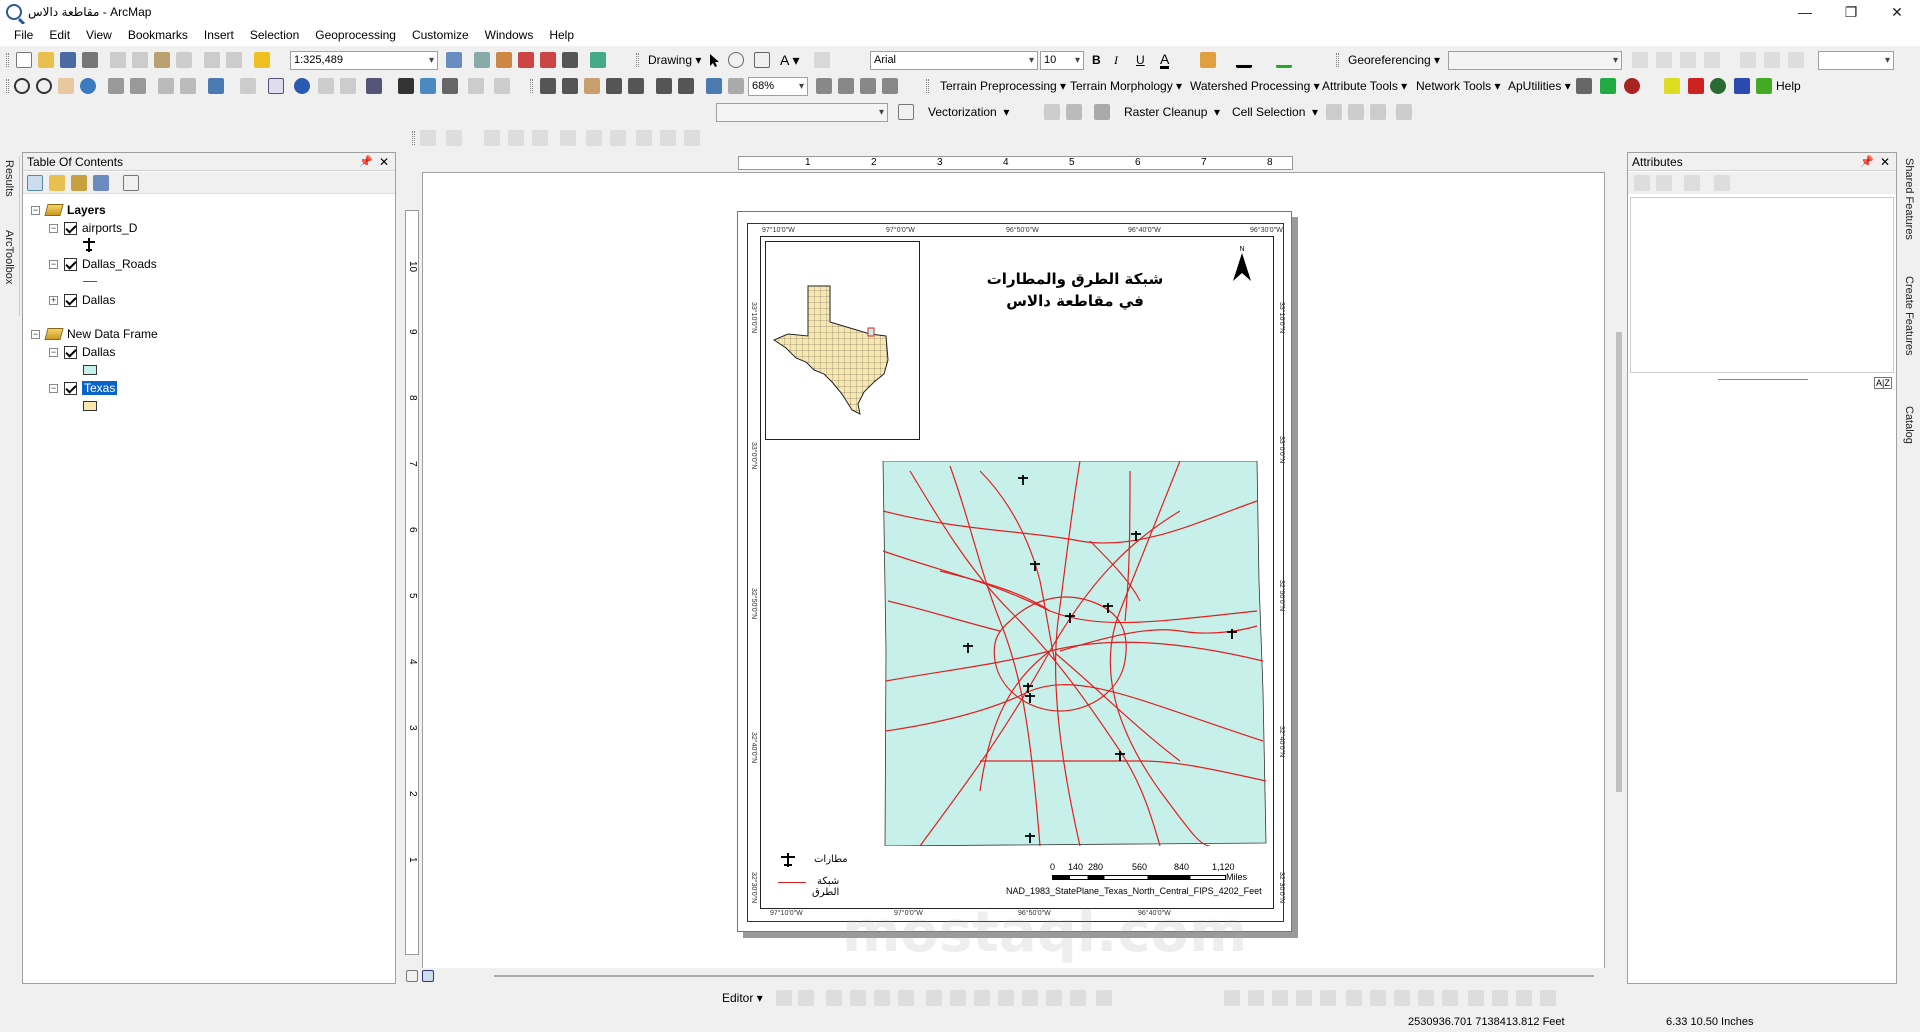 This screenshot has height=1032, width=1920. Describe the element at coordinates (637, 60) in the screenshot. I see `toolbar-grip` at that location.